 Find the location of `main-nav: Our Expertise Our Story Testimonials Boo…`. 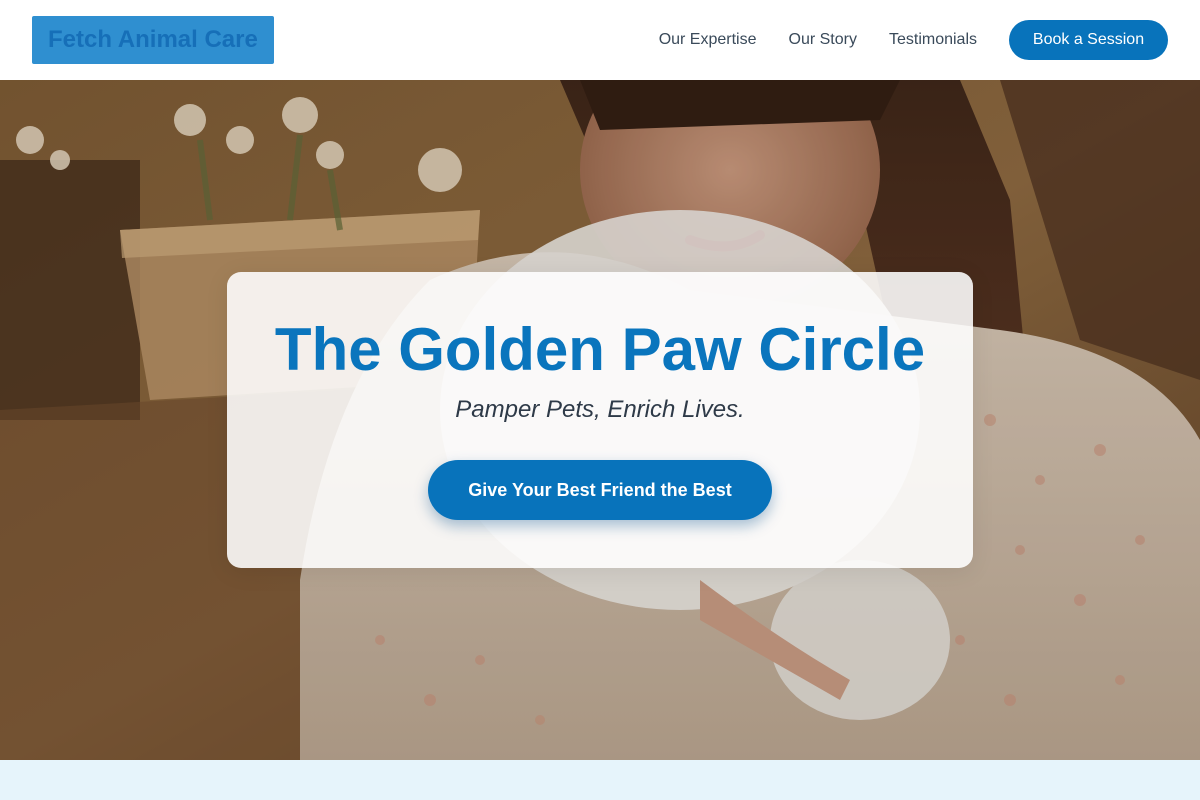

main-nav: Our Expertise Our Story Testimonials Boo… is located at coordinates (913, 40).